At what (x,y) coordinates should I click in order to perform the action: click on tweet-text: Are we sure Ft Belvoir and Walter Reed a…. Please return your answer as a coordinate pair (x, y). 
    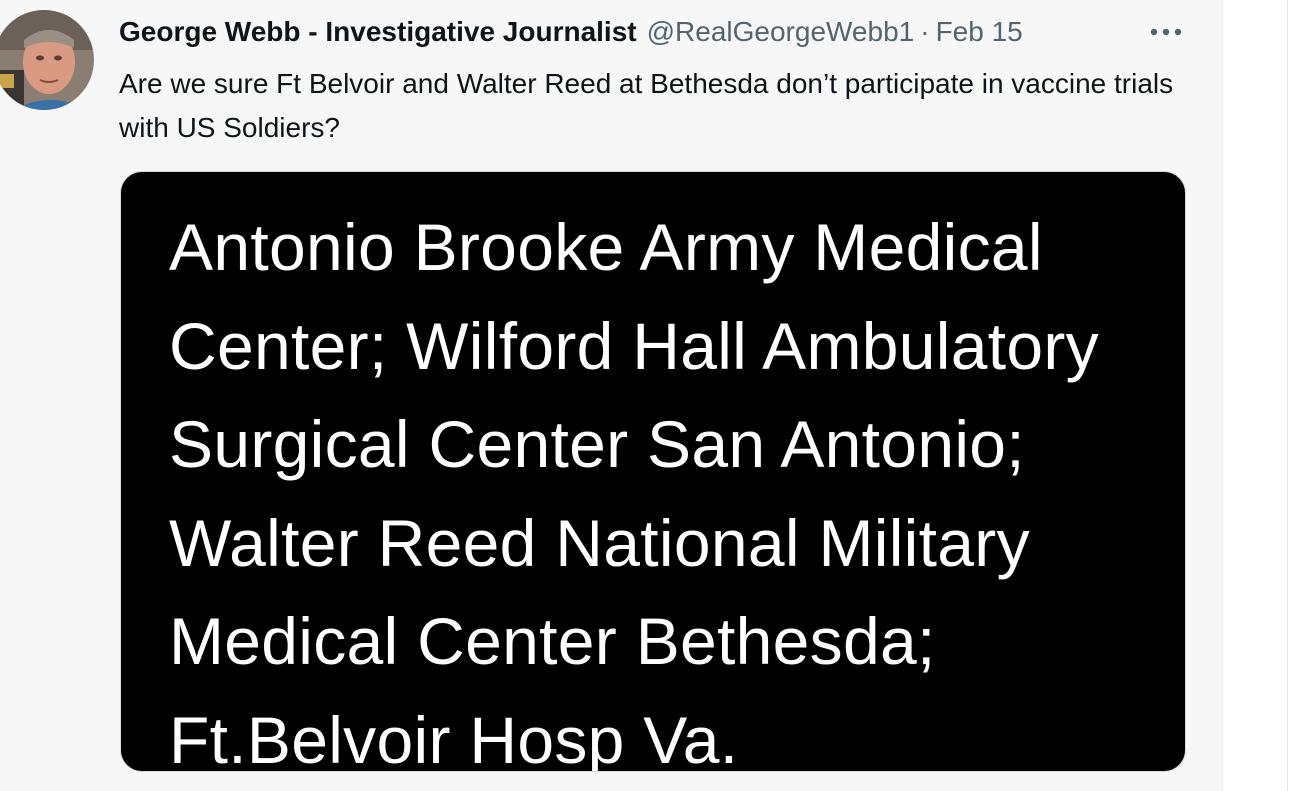
    Looking at the image, I should click on (646, 105).